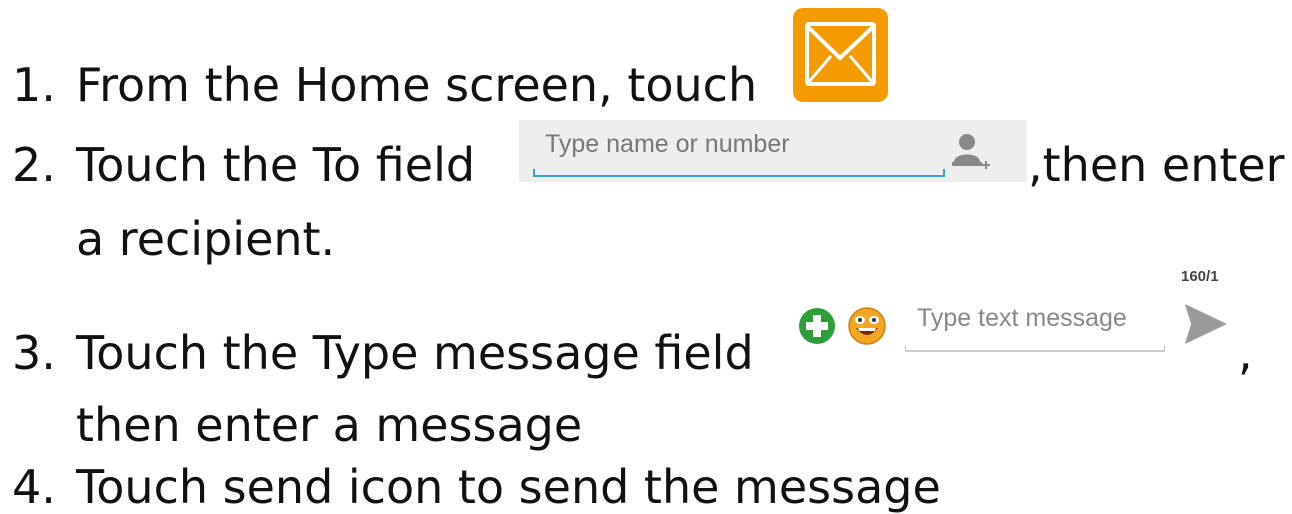  Describe the element at coordinates (34, 165) in the screenshot. I see `step-2-number: 2.` at that location.